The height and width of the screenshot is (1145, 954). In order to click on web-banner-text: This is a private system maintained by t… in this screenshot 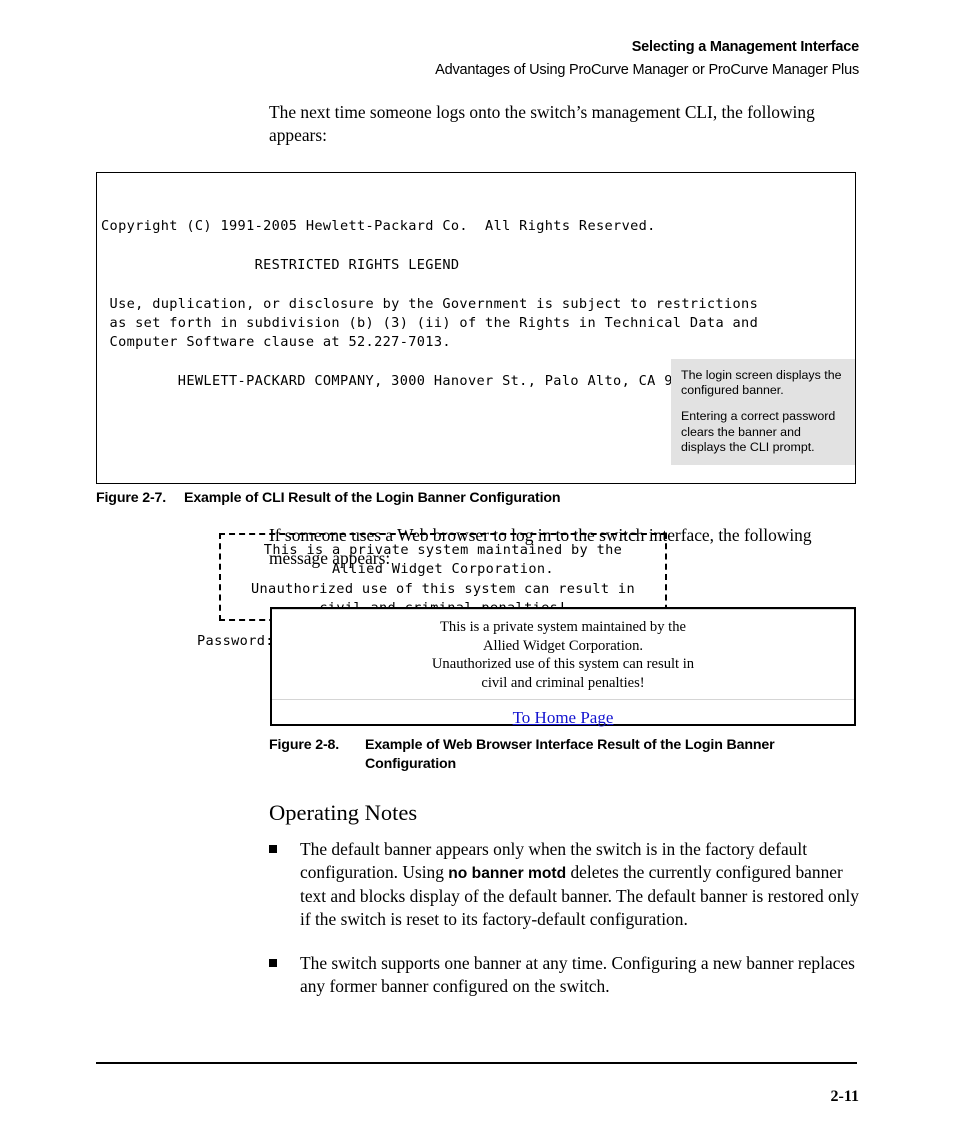, I will do `click(563, 654)`.